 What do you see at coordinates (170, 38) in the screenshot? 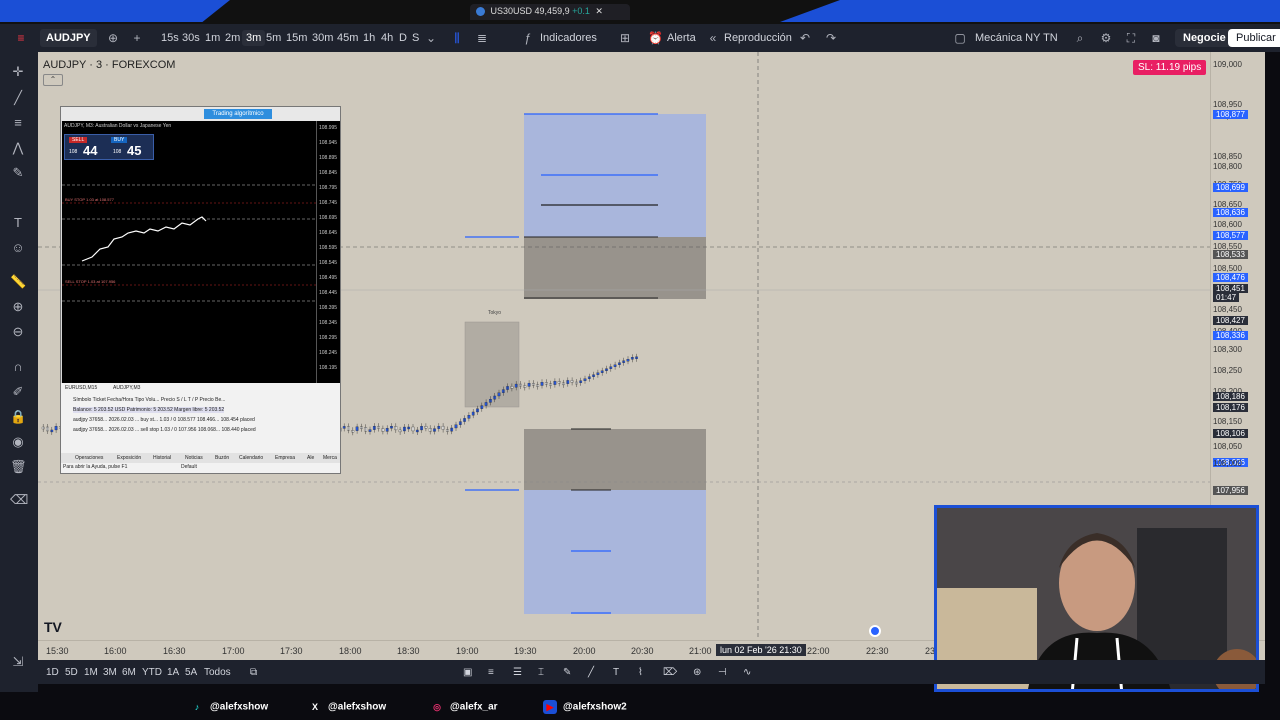
I see `interval-15s: 15s` at bounding box center [170, 38].